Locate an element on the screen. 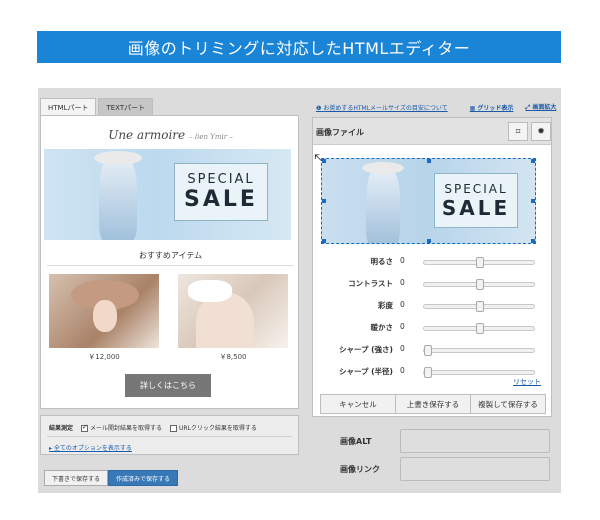 The height and width of the screenshot is (520, 600). tab-text-part: TEXTパート is located at coordinates (126, 106).